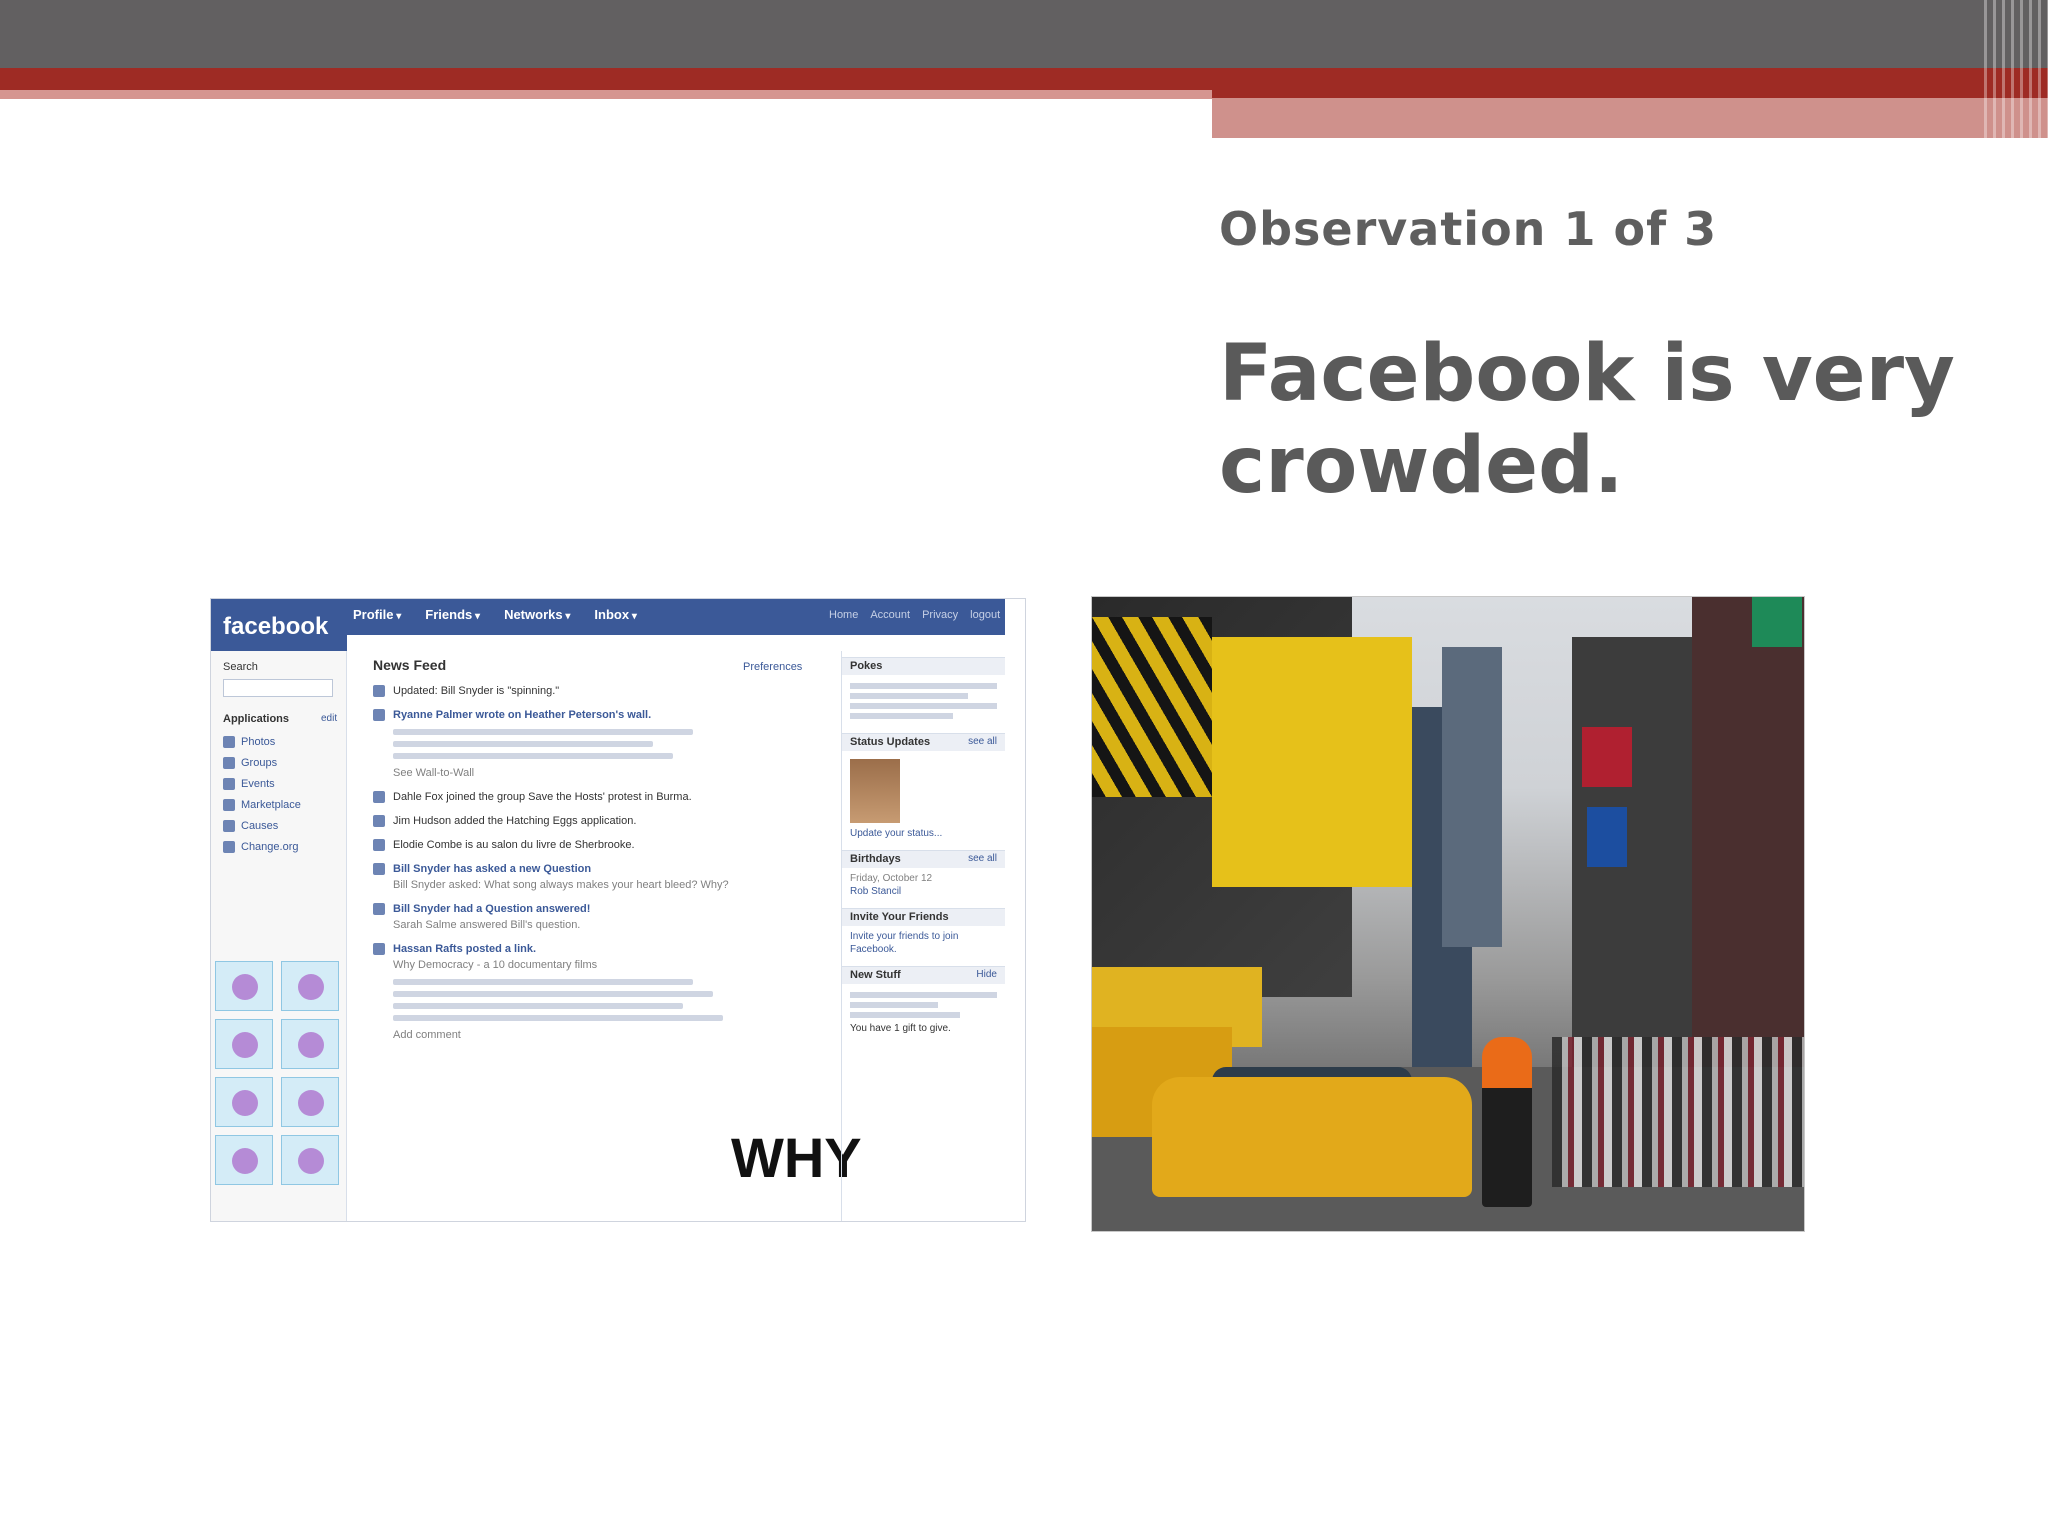  I want to click on fb-search-input, so click(278, 688).